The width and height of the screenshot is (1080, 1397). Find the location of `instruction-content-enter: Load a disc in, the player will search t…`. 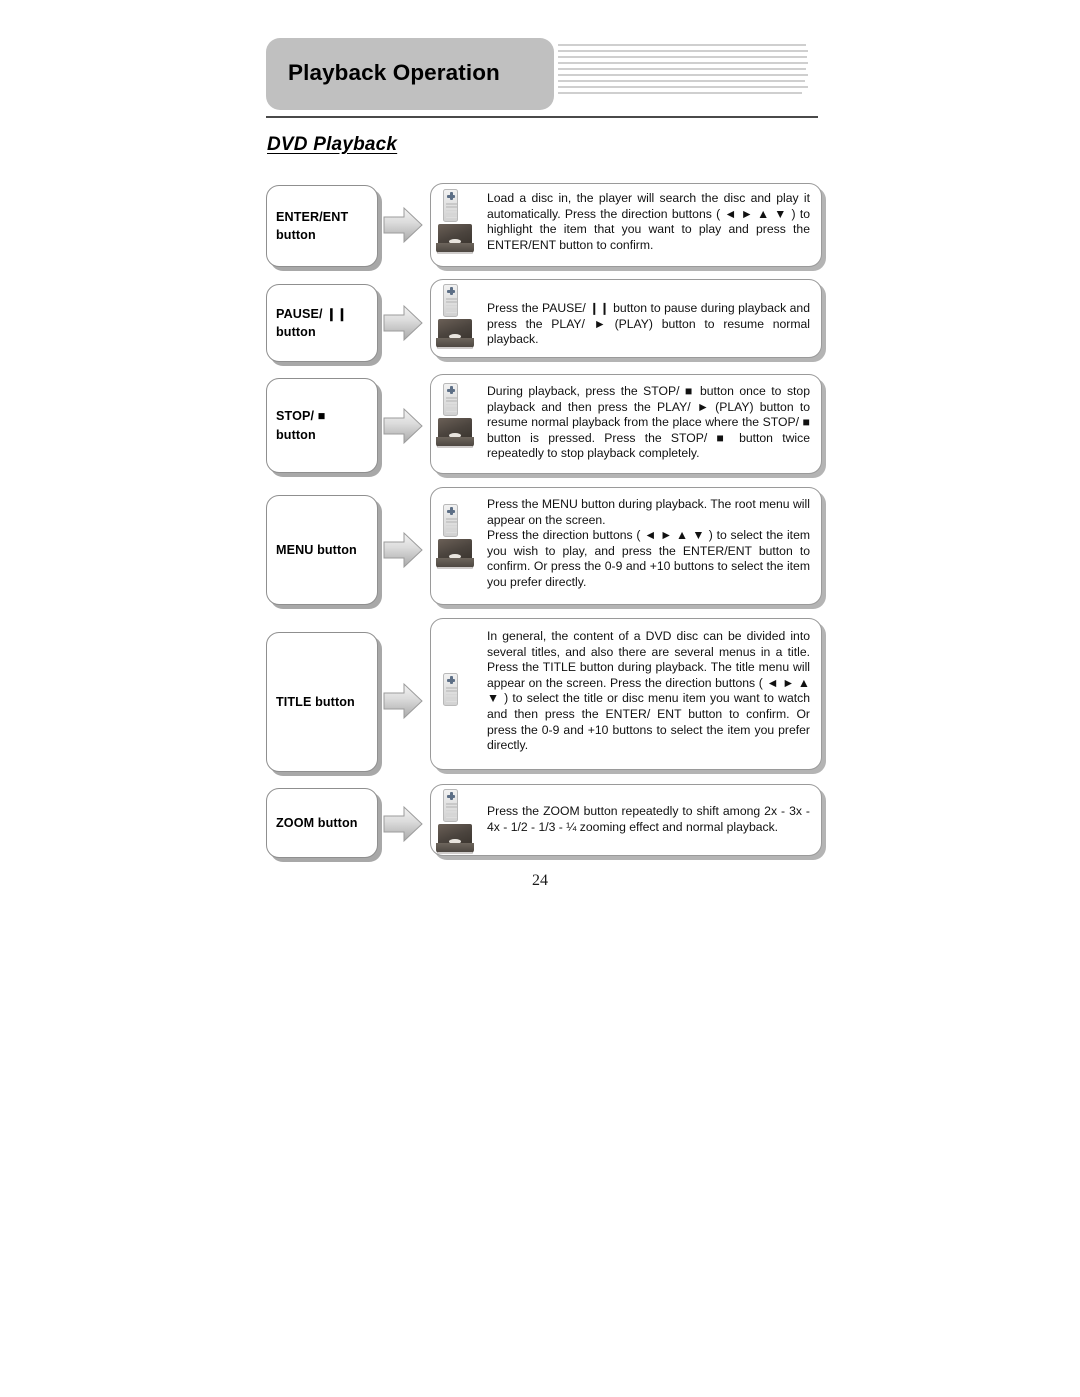

instruction-content-enter: Load a disc in, the player will search t… is located at coordinates (626, 225).